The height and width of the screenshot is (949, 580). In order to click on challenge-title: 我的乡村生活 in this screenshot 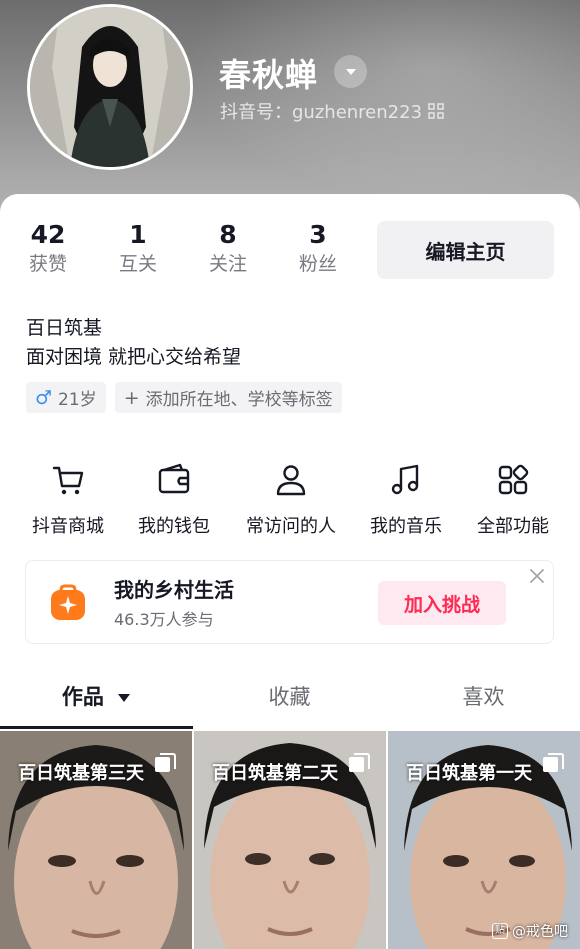, I will do `click(174, 590)`.